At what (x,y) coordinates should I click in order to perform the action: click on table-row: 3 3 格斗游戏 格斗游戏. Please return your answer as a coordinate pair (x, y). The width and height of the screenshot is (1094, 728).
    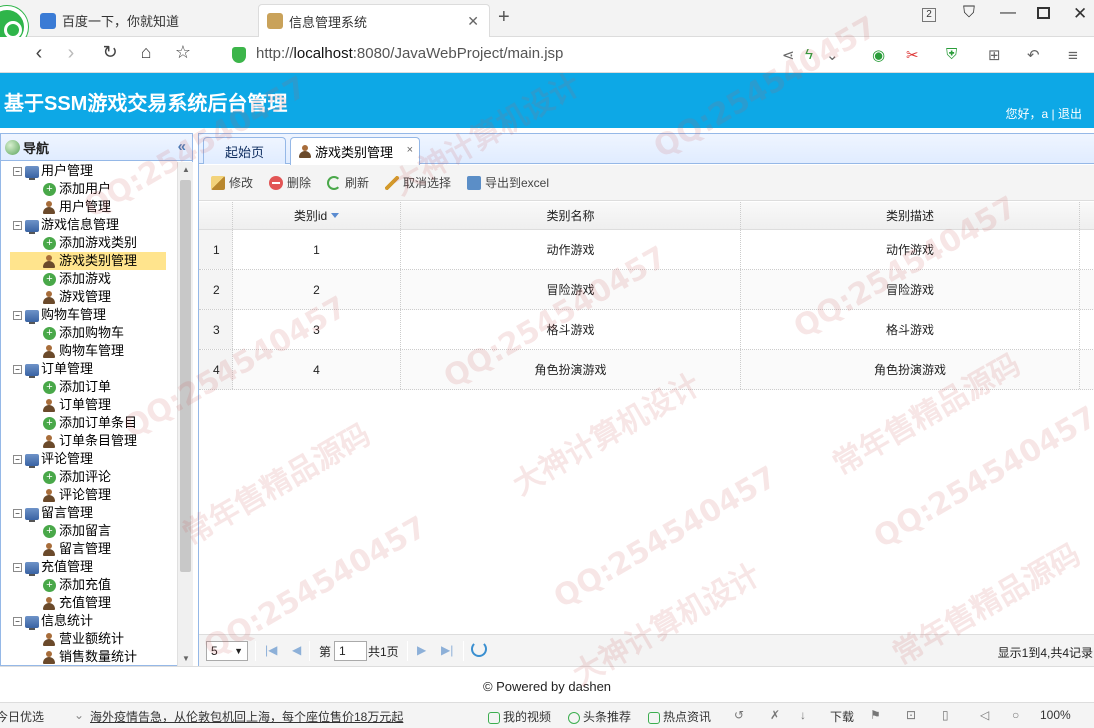
    Looking at the image, I should click on (646, 330).